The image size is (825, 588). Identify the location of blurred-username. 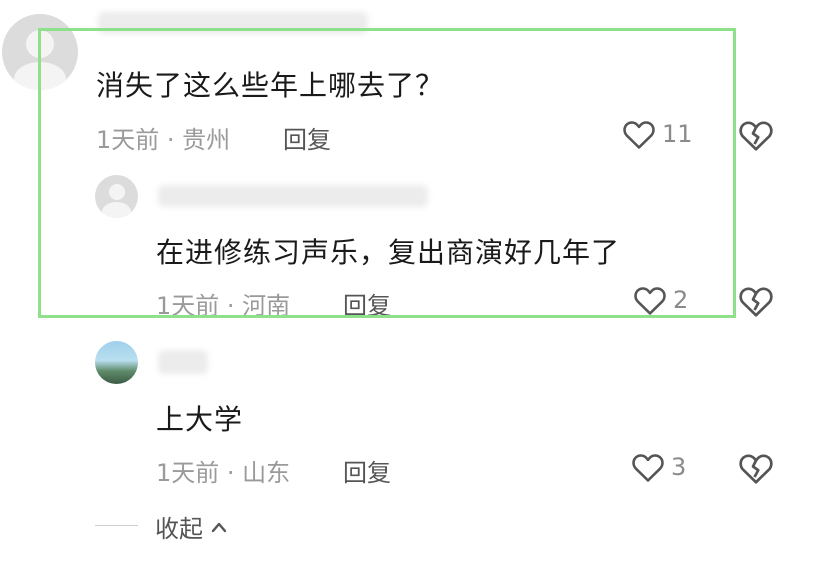
(183, 362).